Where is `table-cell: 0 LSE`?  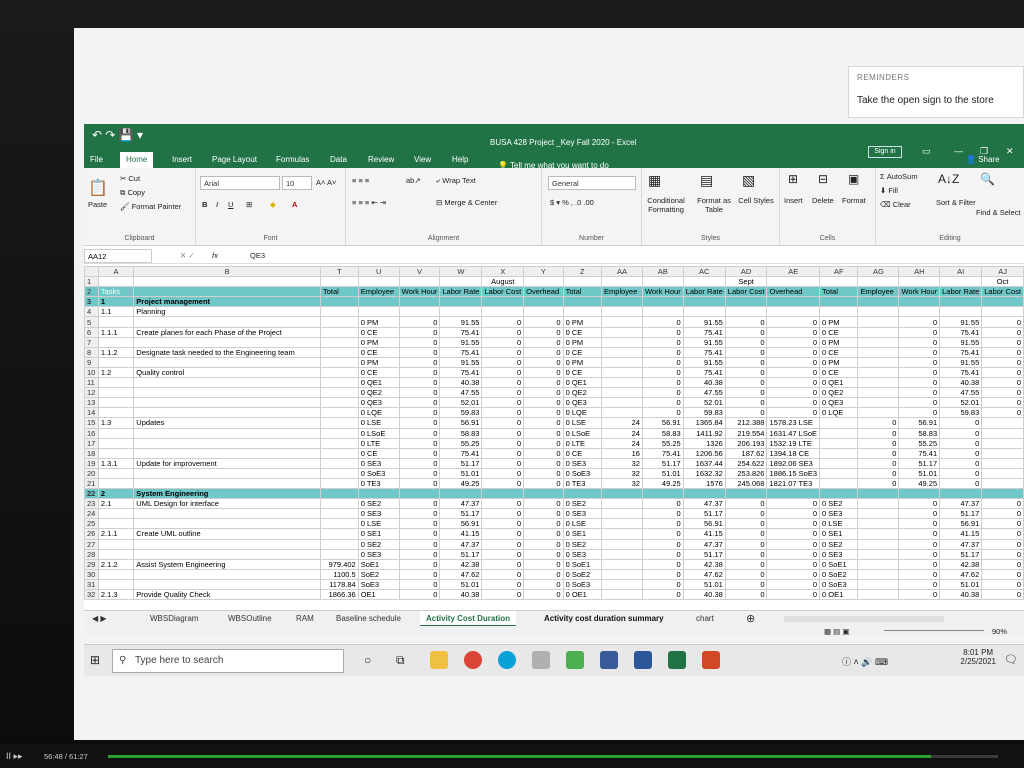 table-cell: 0 LSE is located at coordinates (378, 524).